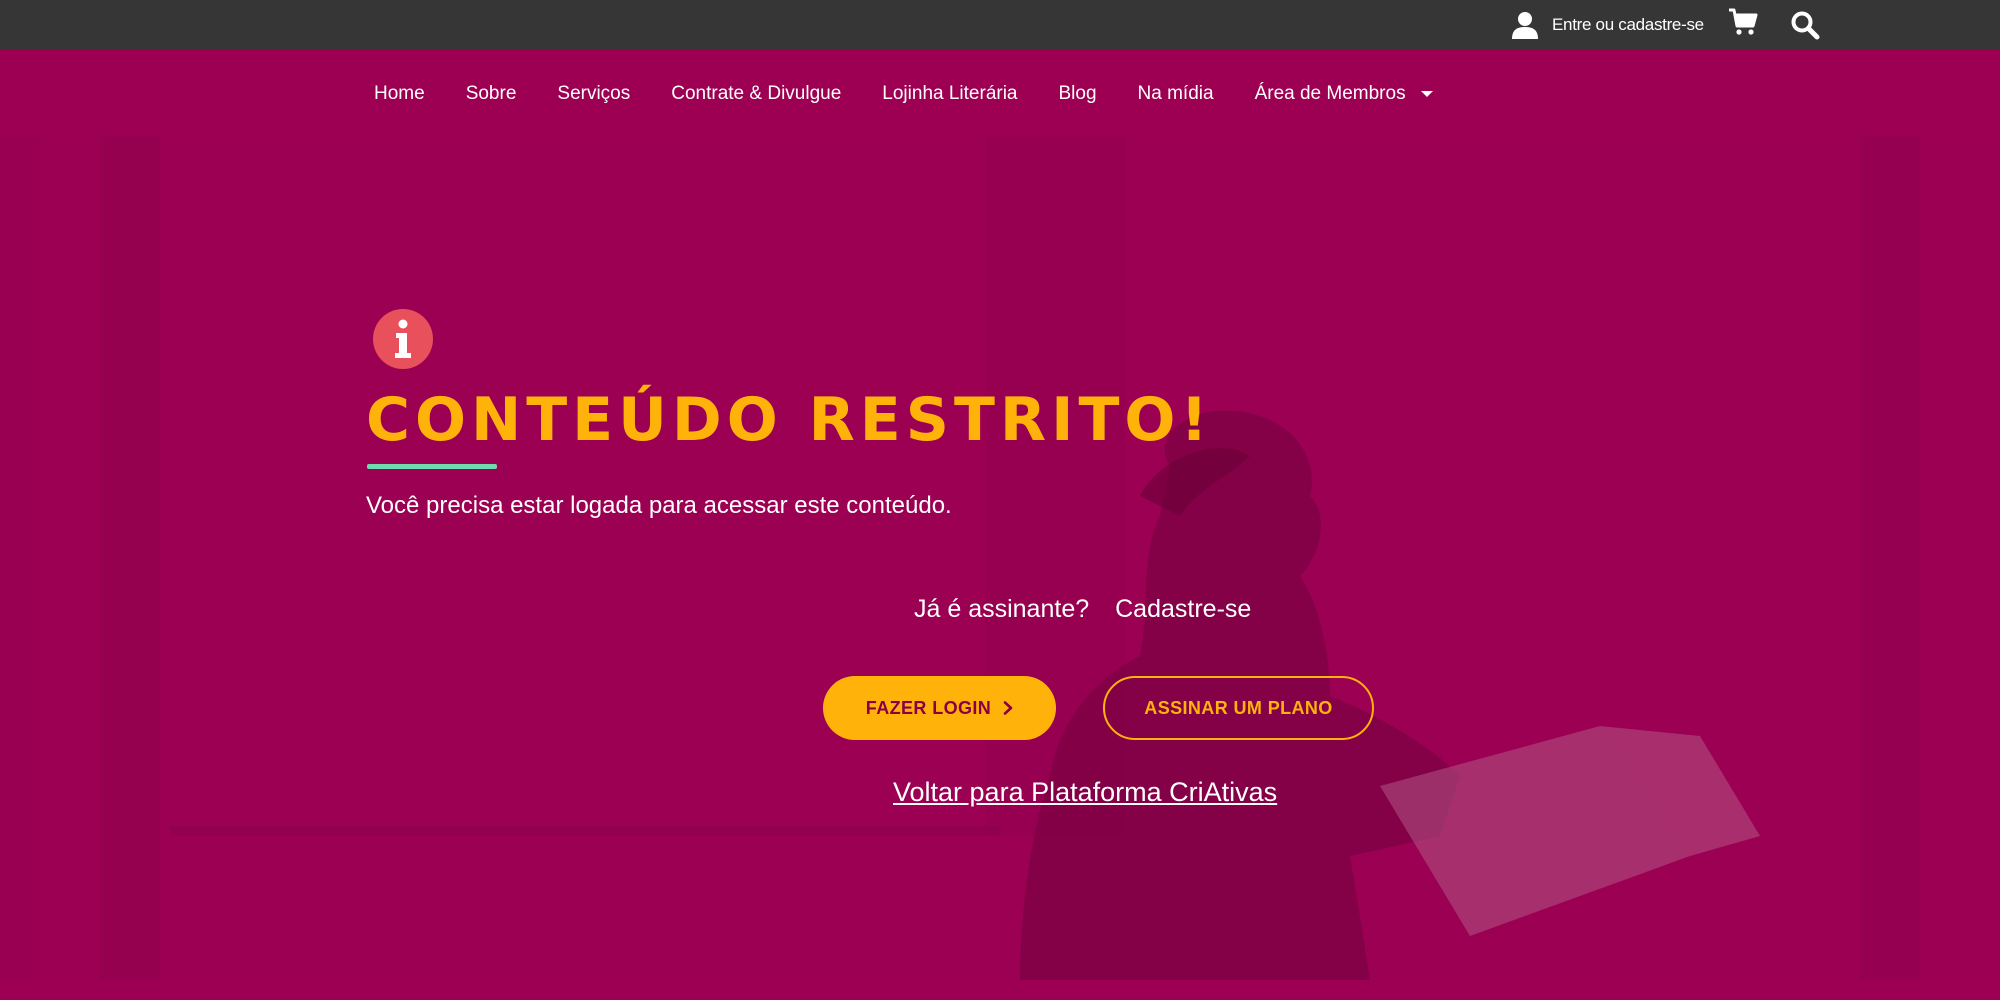  What do you see at coordinates (1008, 708) in the screenshot?
I see `chevron-right-icon` at bounding box center [1008, 708].